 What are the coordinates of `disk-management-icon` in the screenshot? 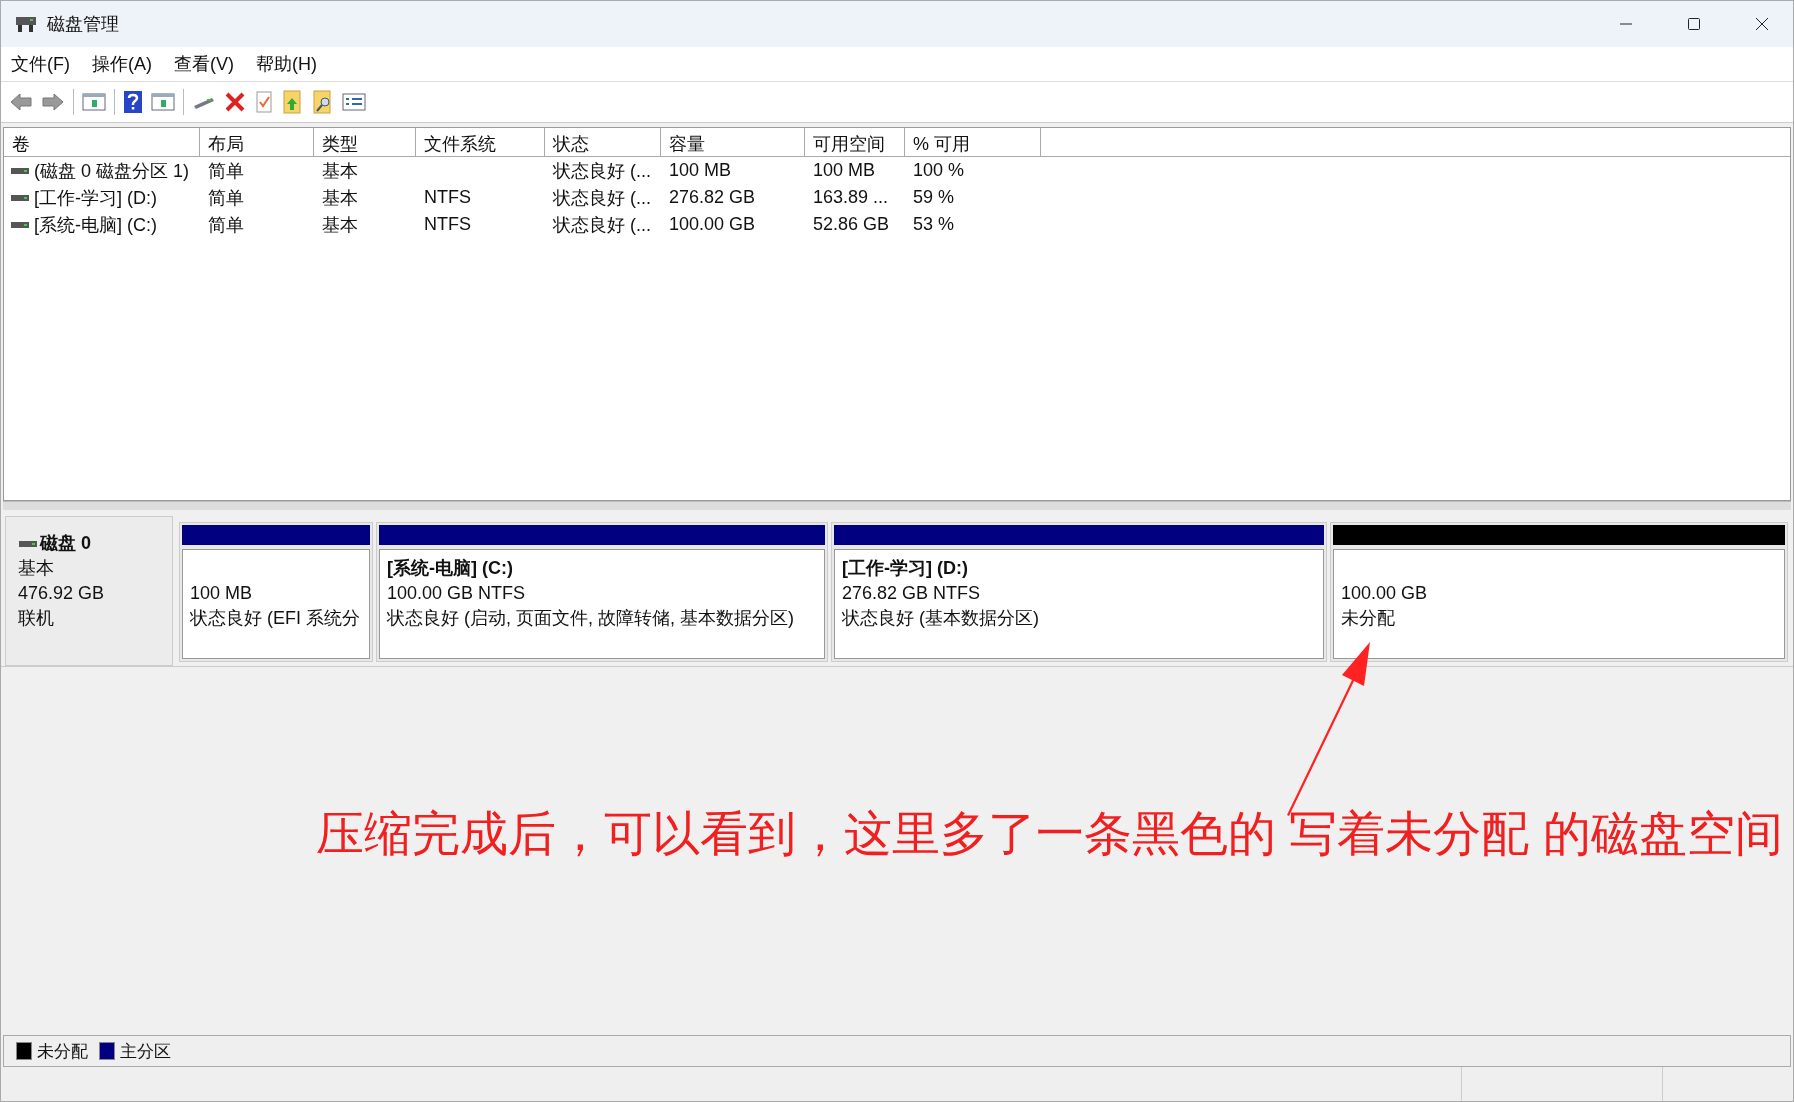 It's located at (26, 24).